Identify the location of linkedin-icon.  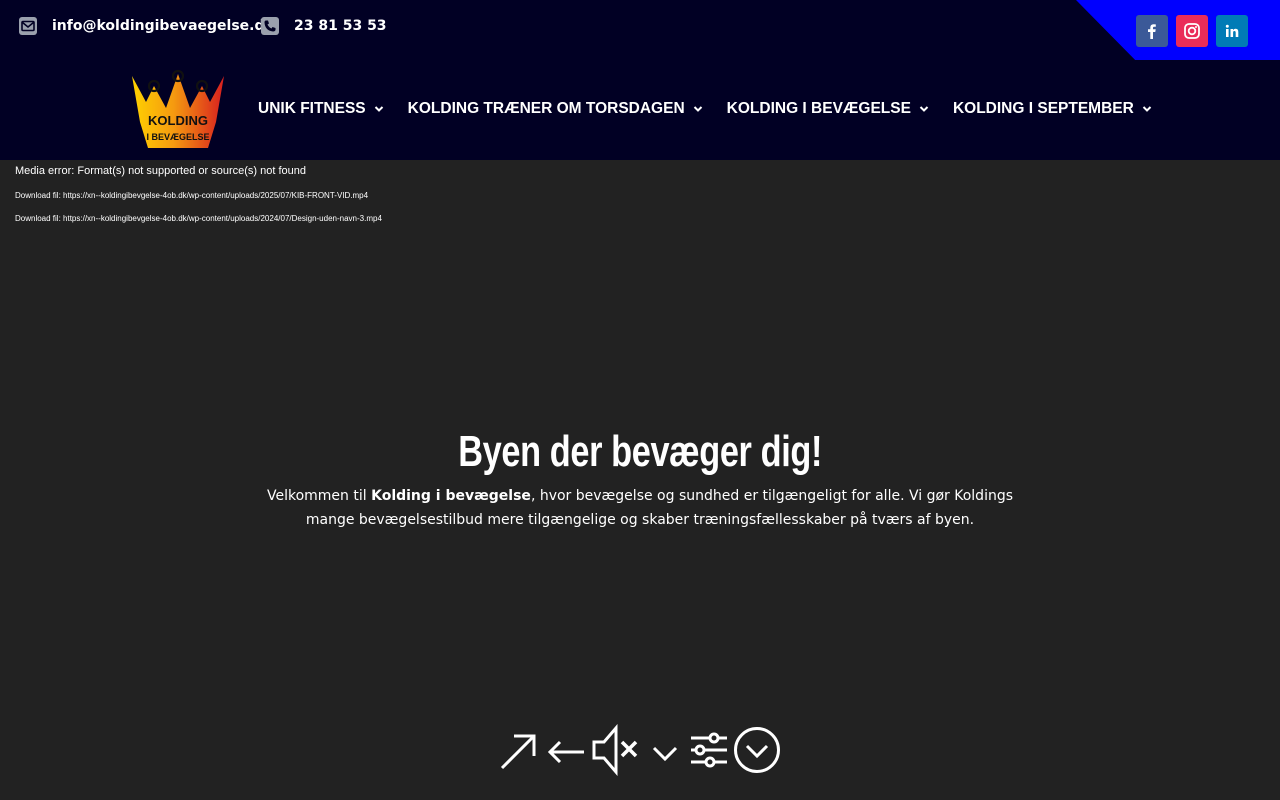
(1232, 30).